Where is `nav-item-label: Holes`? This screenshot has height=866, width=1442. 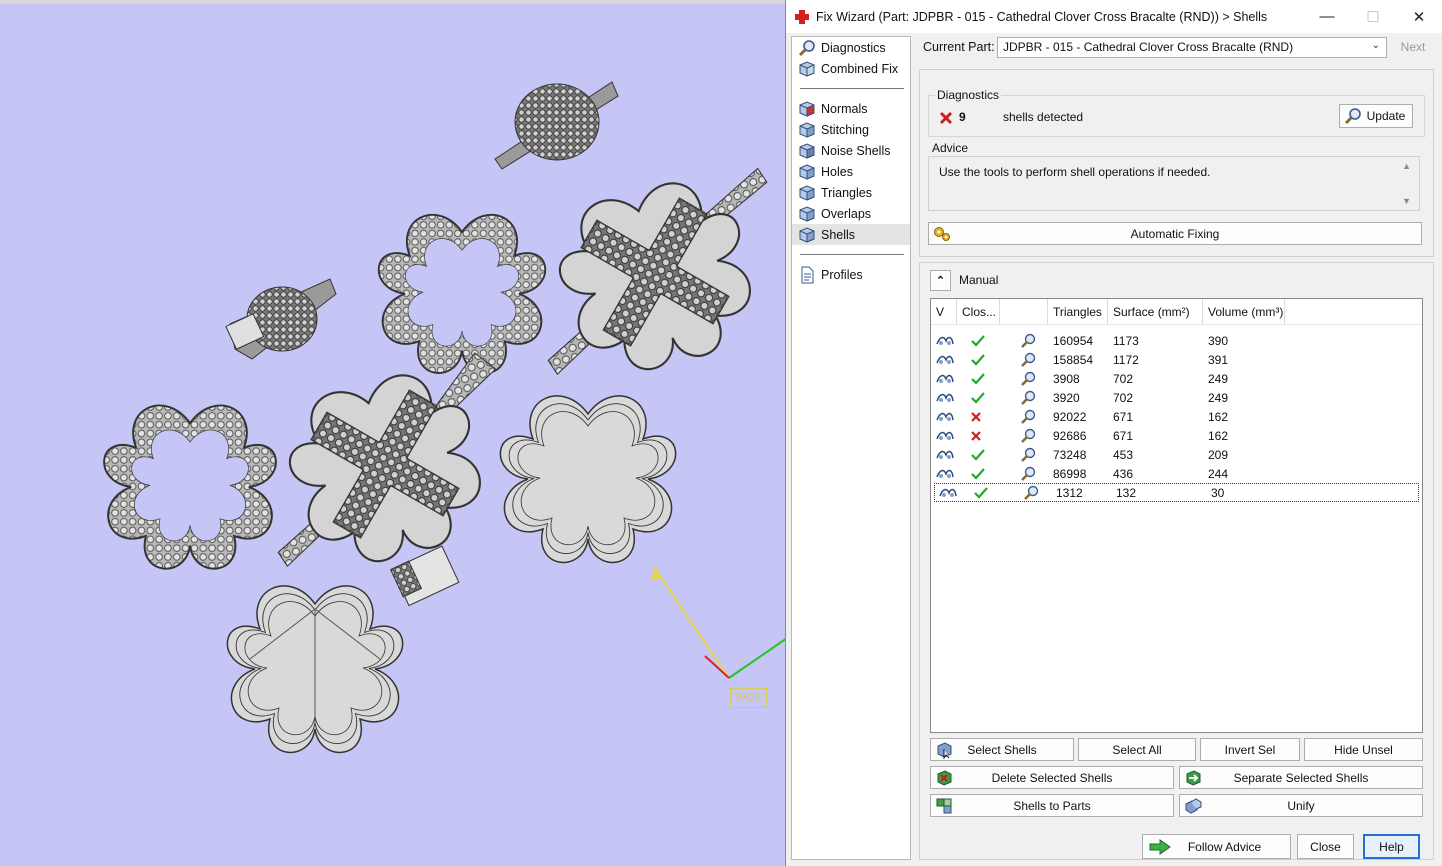 nav-item-label: Holes is located at coordinates (837, 171).